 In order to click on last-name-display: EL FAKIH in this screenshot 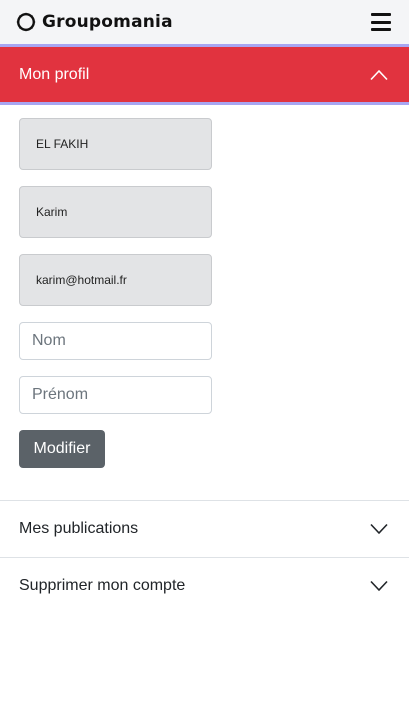, I will do `click(115, 144)`.